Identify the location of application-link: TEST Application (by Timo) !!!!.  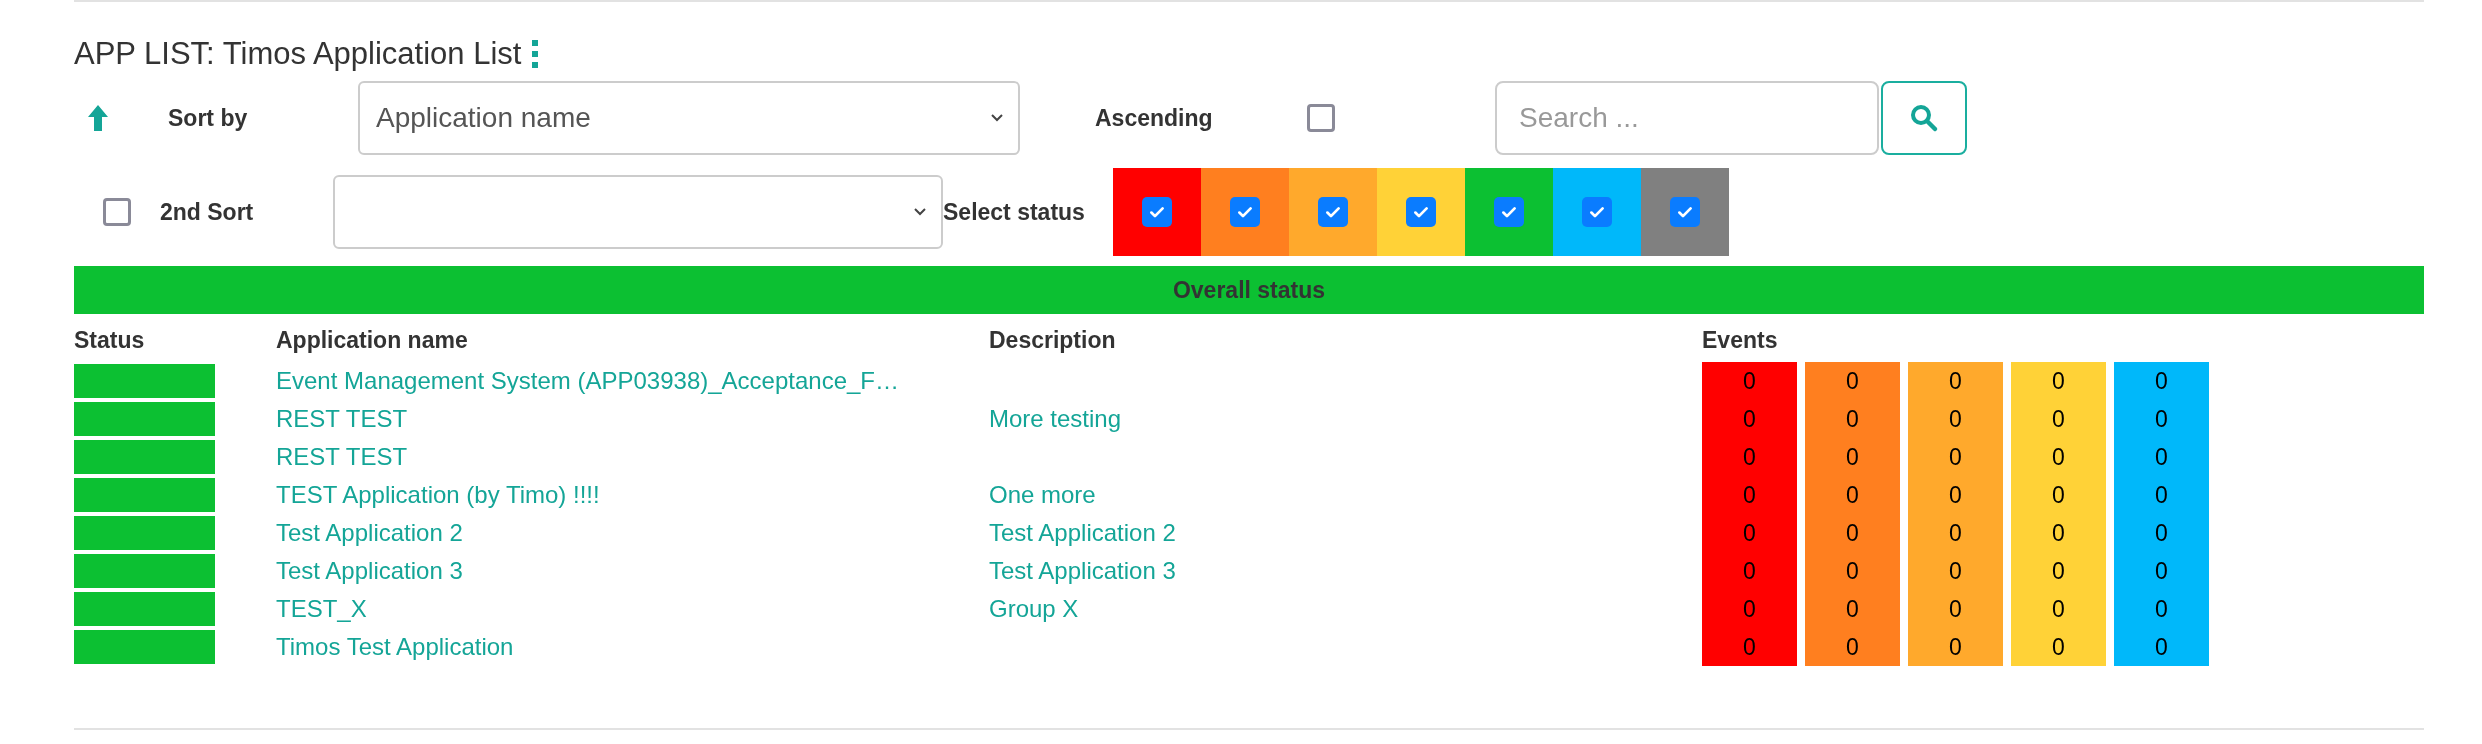
(438, 494).